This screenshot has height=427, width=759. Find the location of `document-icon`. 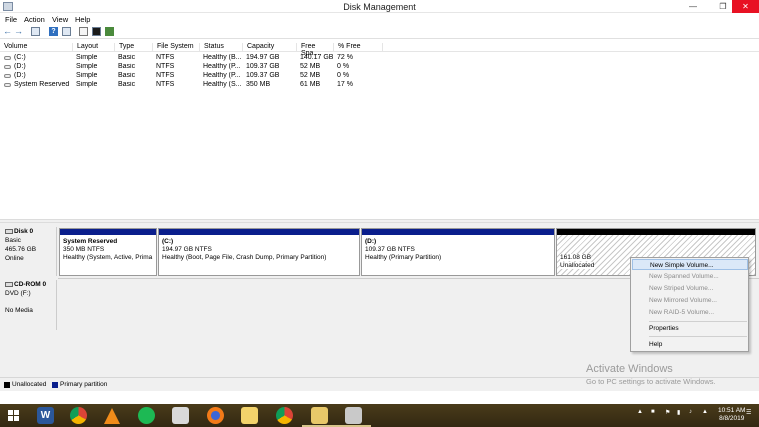

document-icon is located at coordinates (83, 31).